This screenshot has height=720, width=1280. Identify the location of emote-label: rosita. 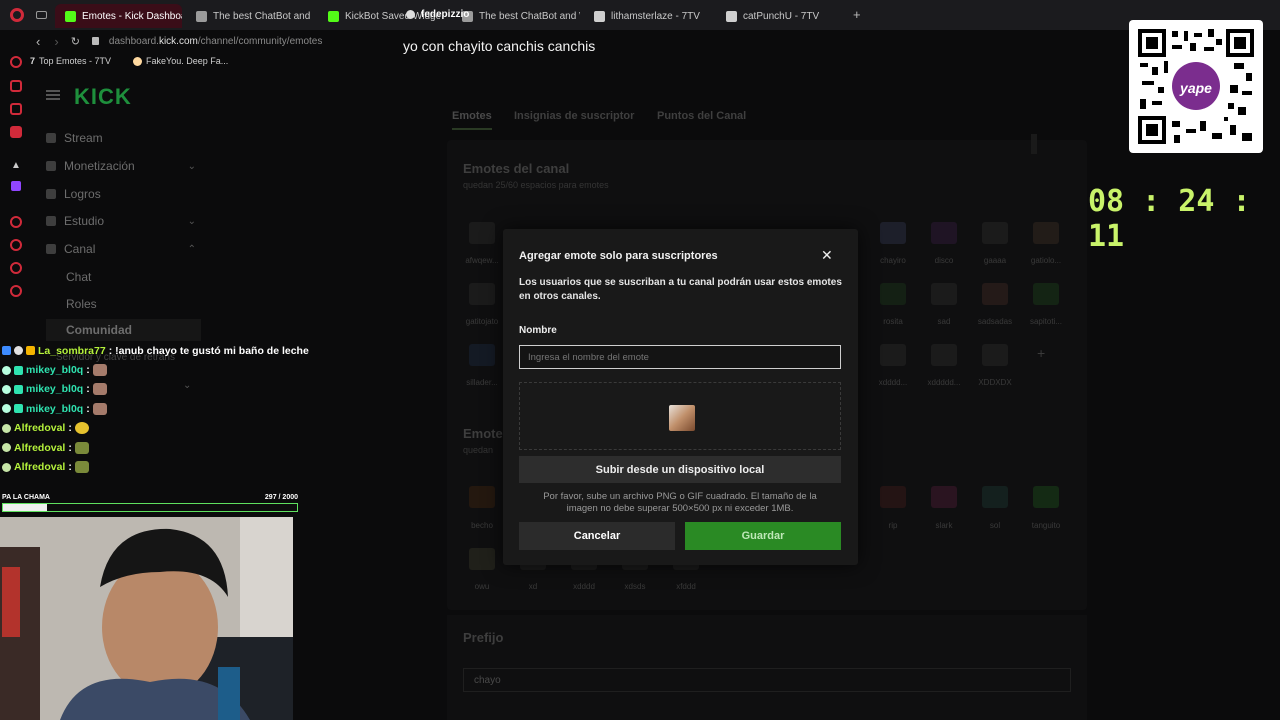
(893, 321).